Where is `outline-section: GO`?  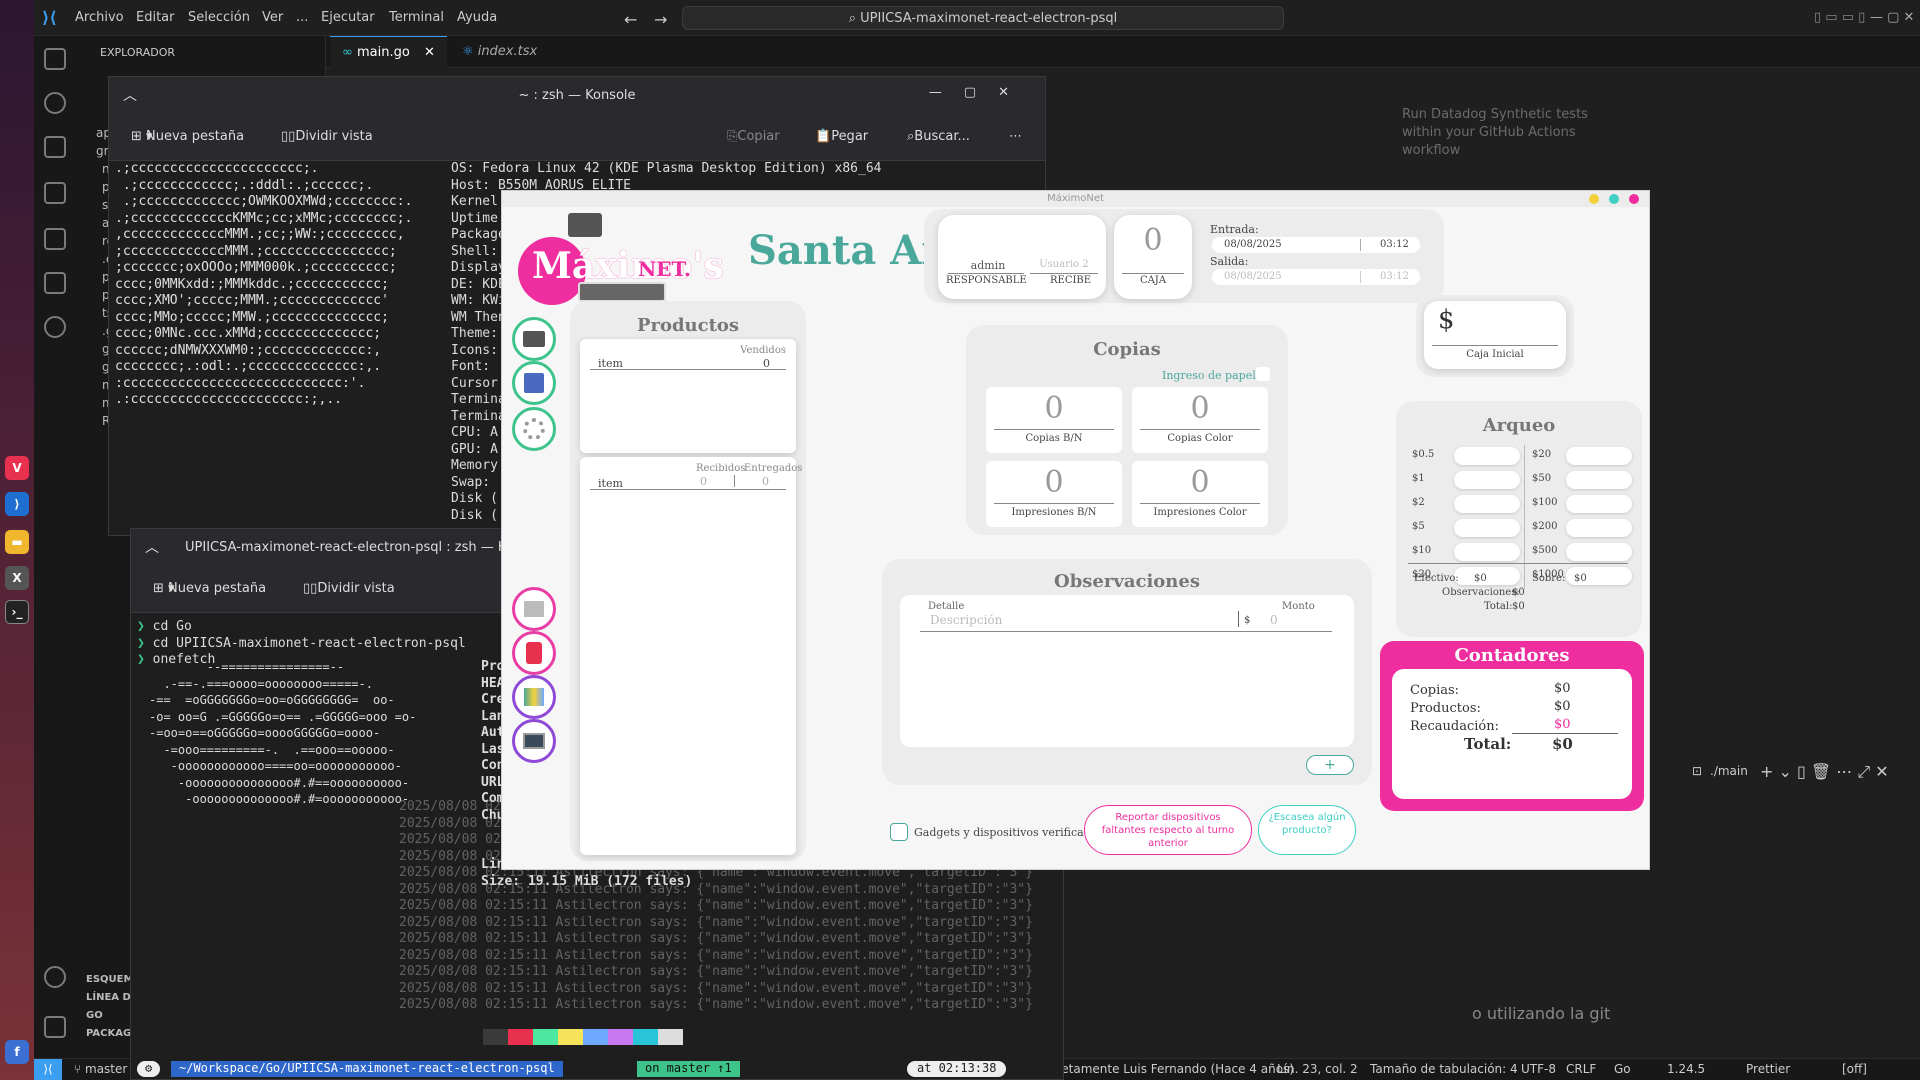 outline-section: GO is located at coordinates (94, 1015).